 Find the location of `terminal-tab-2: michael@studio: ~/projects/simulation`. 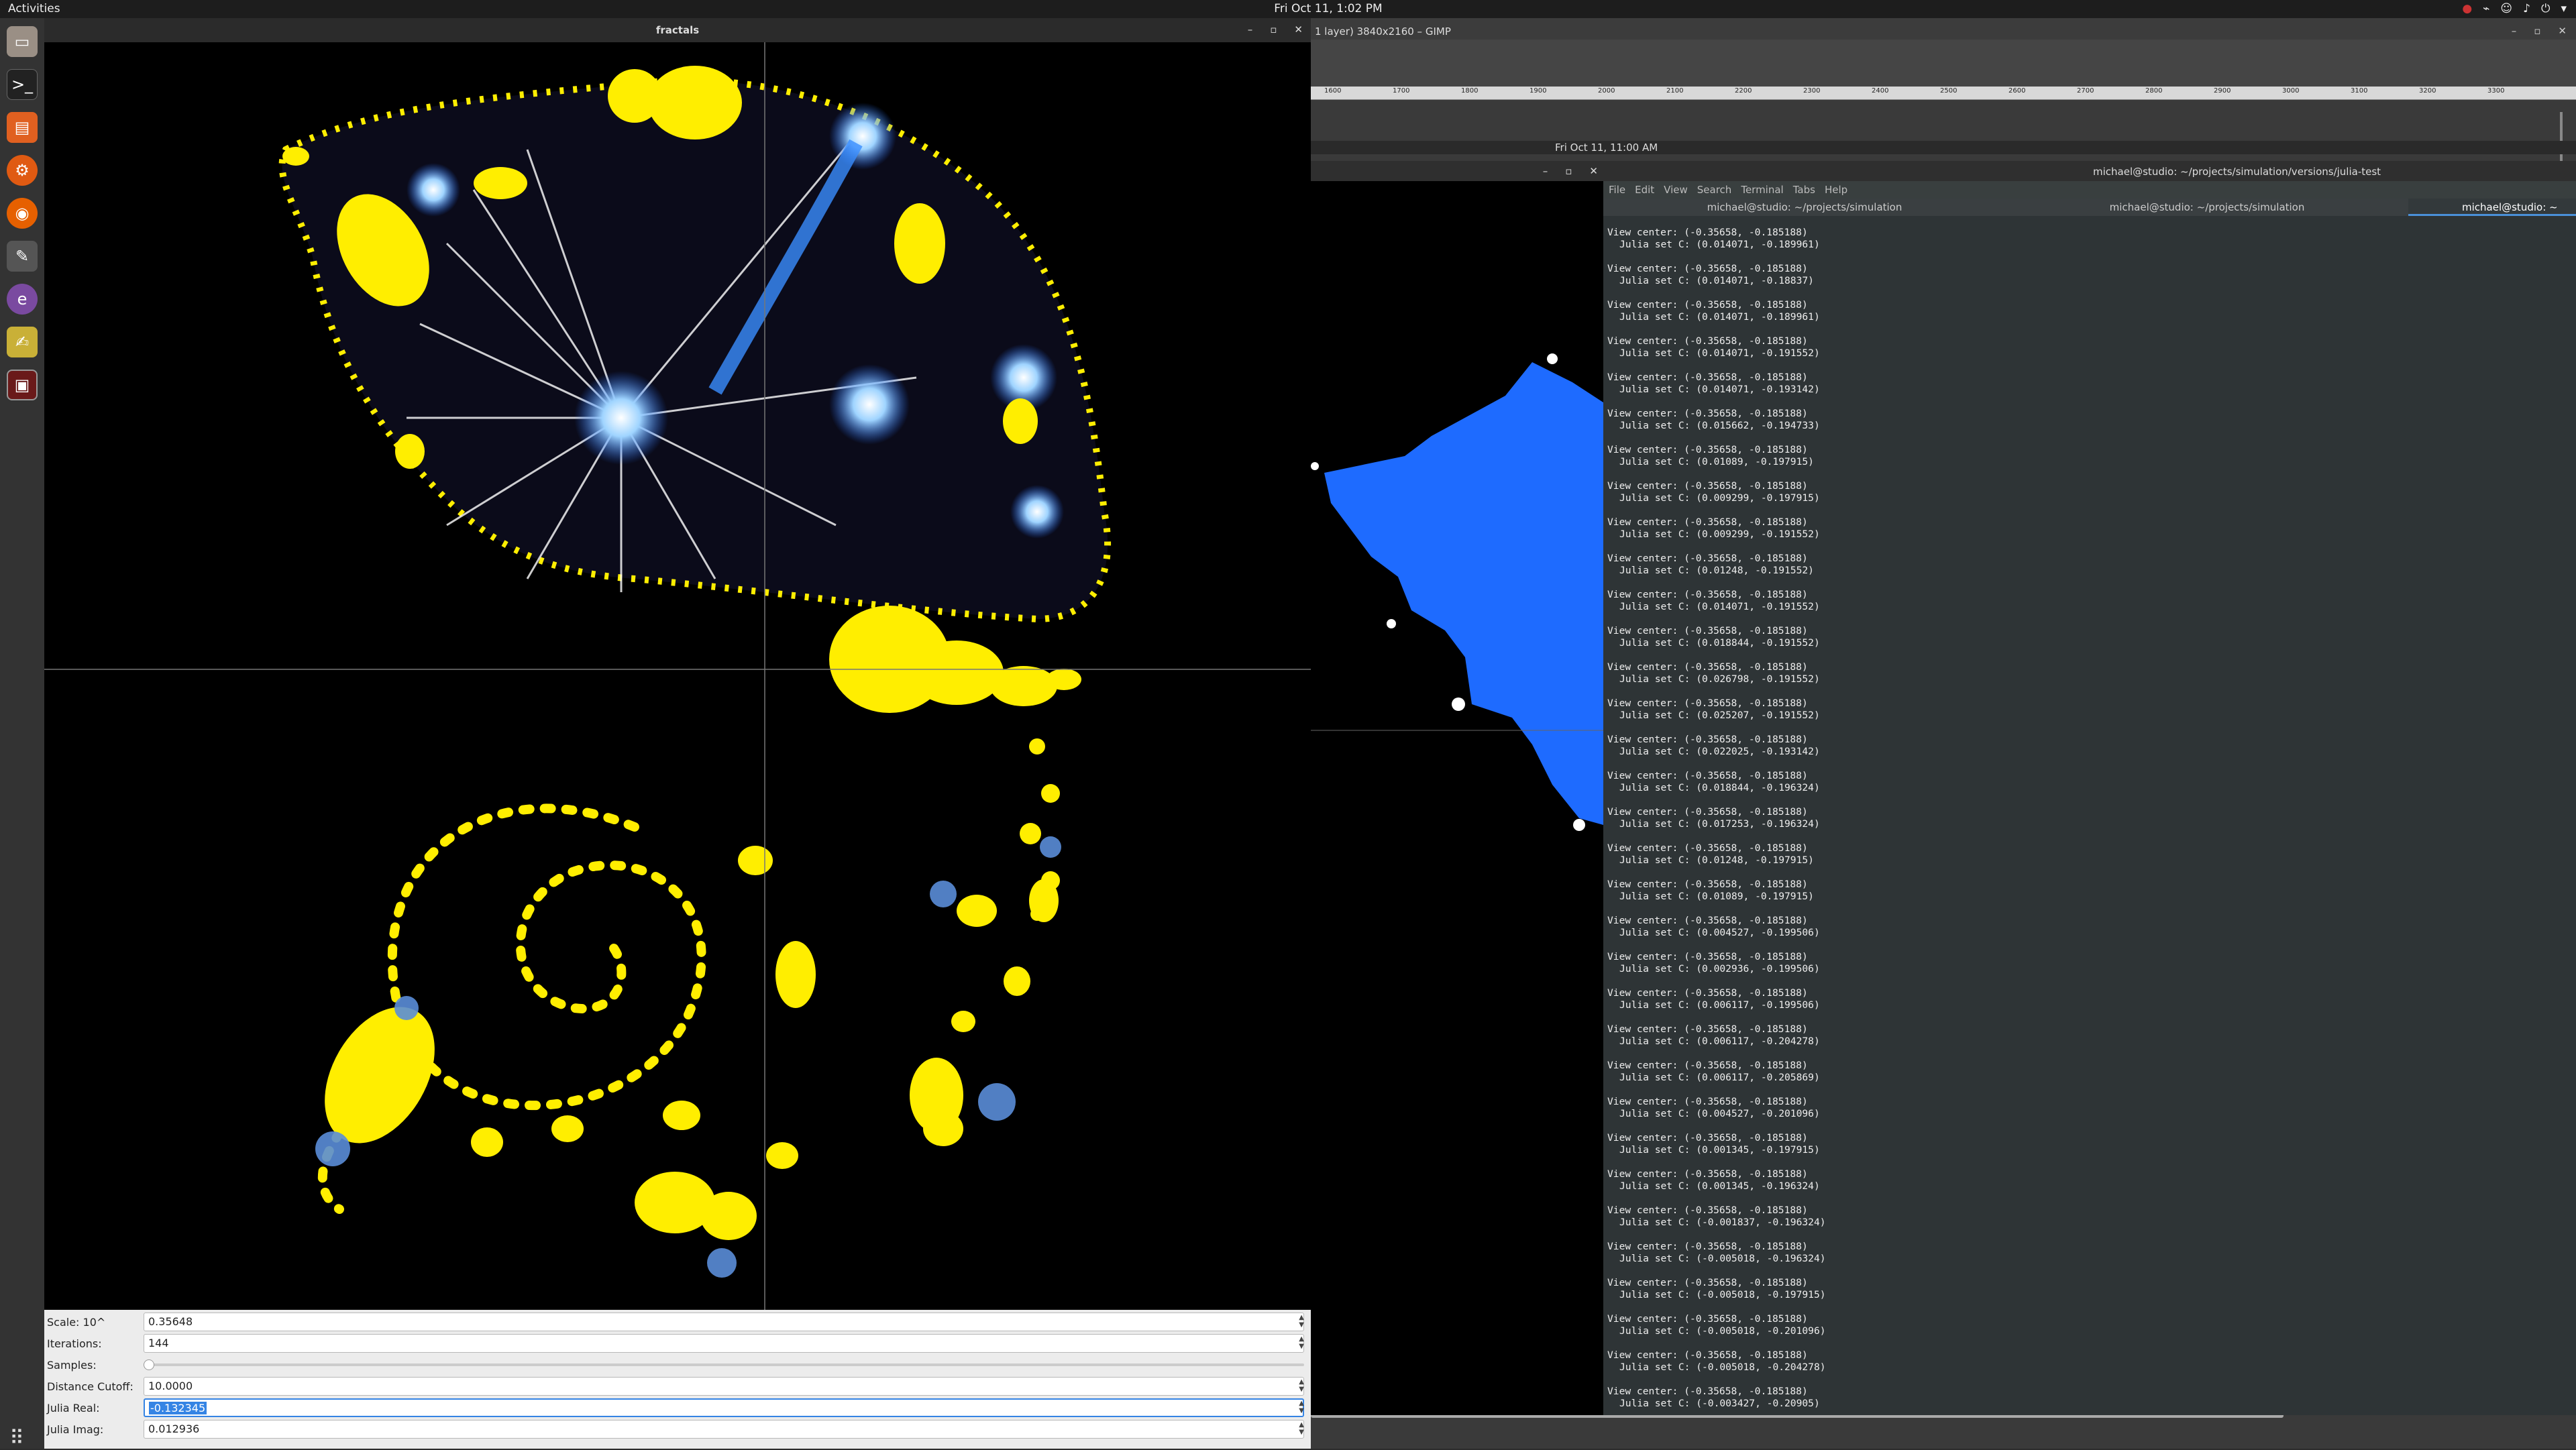

terminal-tab-2: michael@studio: ~/projects/simulation is located at coordinates (2207, 207).